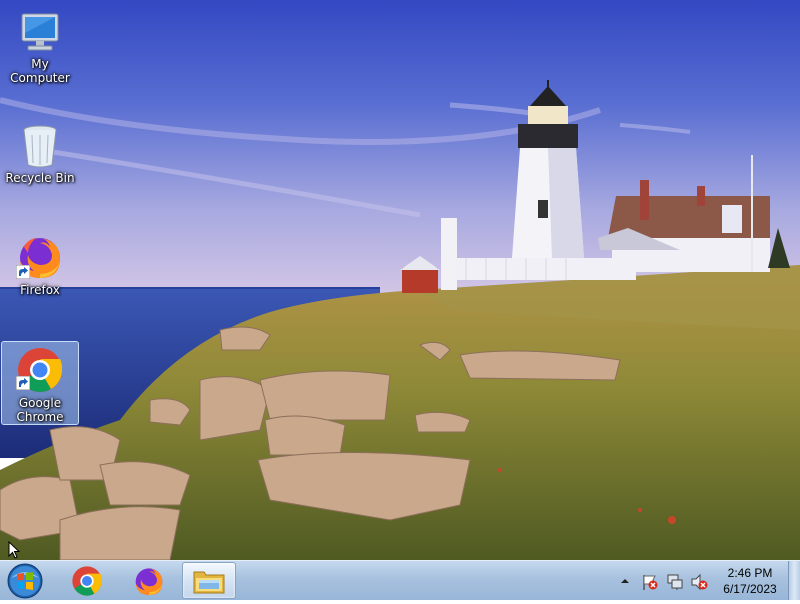 The height and width of the screenshot is (604, 800). I want to click on desktop-icon-label: Recycle Bin, so click(40, 178).